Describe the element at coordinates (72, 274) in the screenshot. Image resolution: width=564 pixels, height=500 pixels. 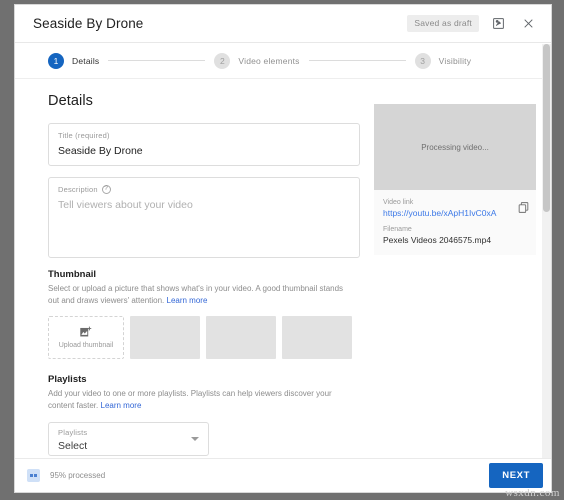
I see `thumbnail-title: Thumbnail` at that location.